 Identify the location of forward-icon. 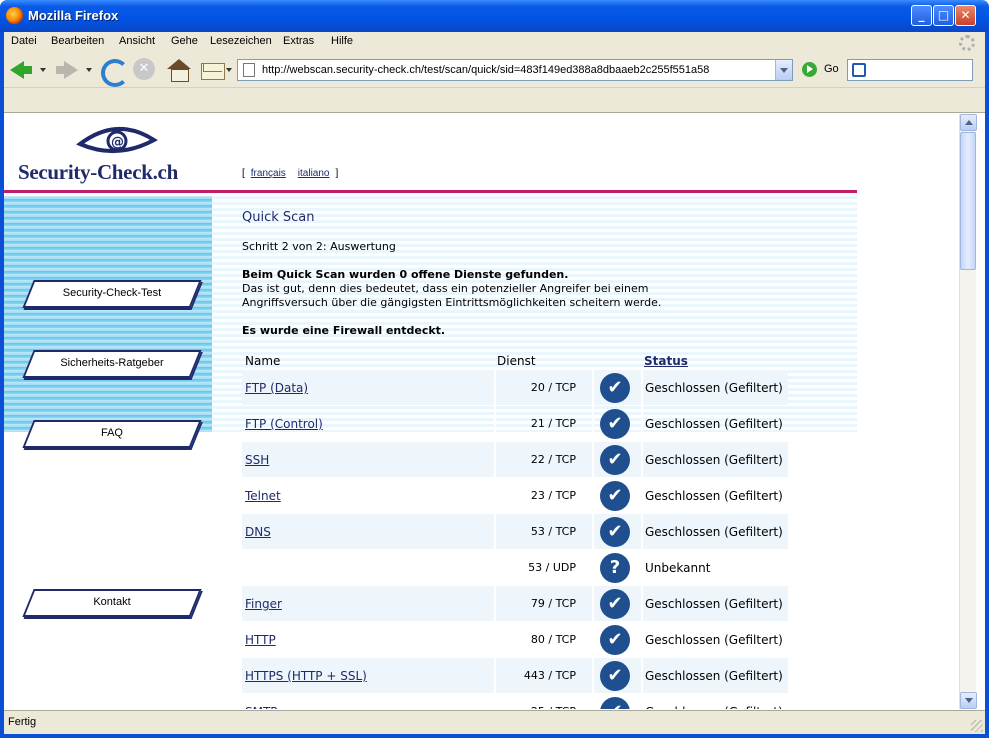
(67, 70).